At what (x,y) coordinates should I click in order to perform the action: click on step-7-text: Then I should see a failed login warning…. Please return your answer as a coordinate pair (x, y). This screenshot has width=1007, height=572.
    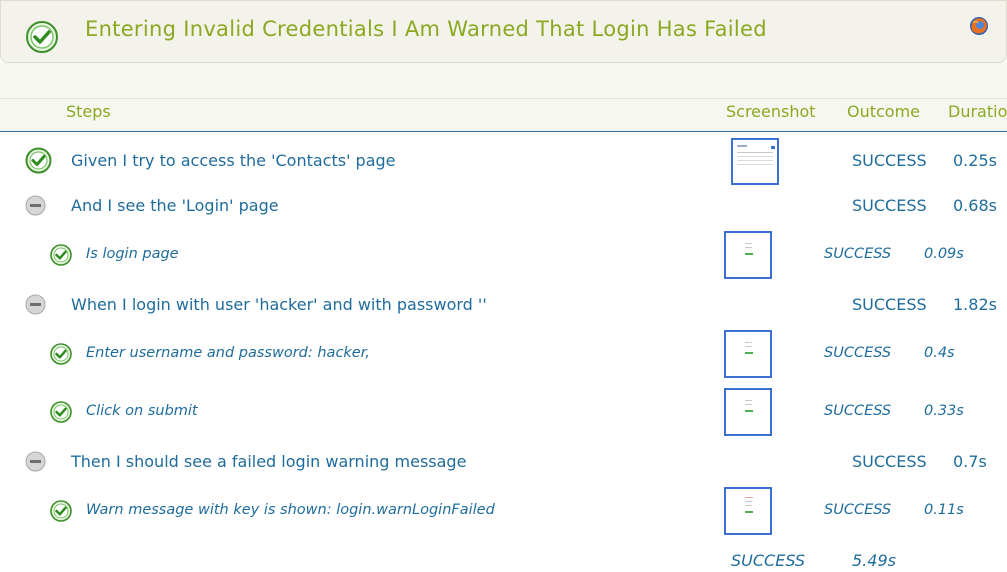
    Looking at the image, I should click on (269, 461).